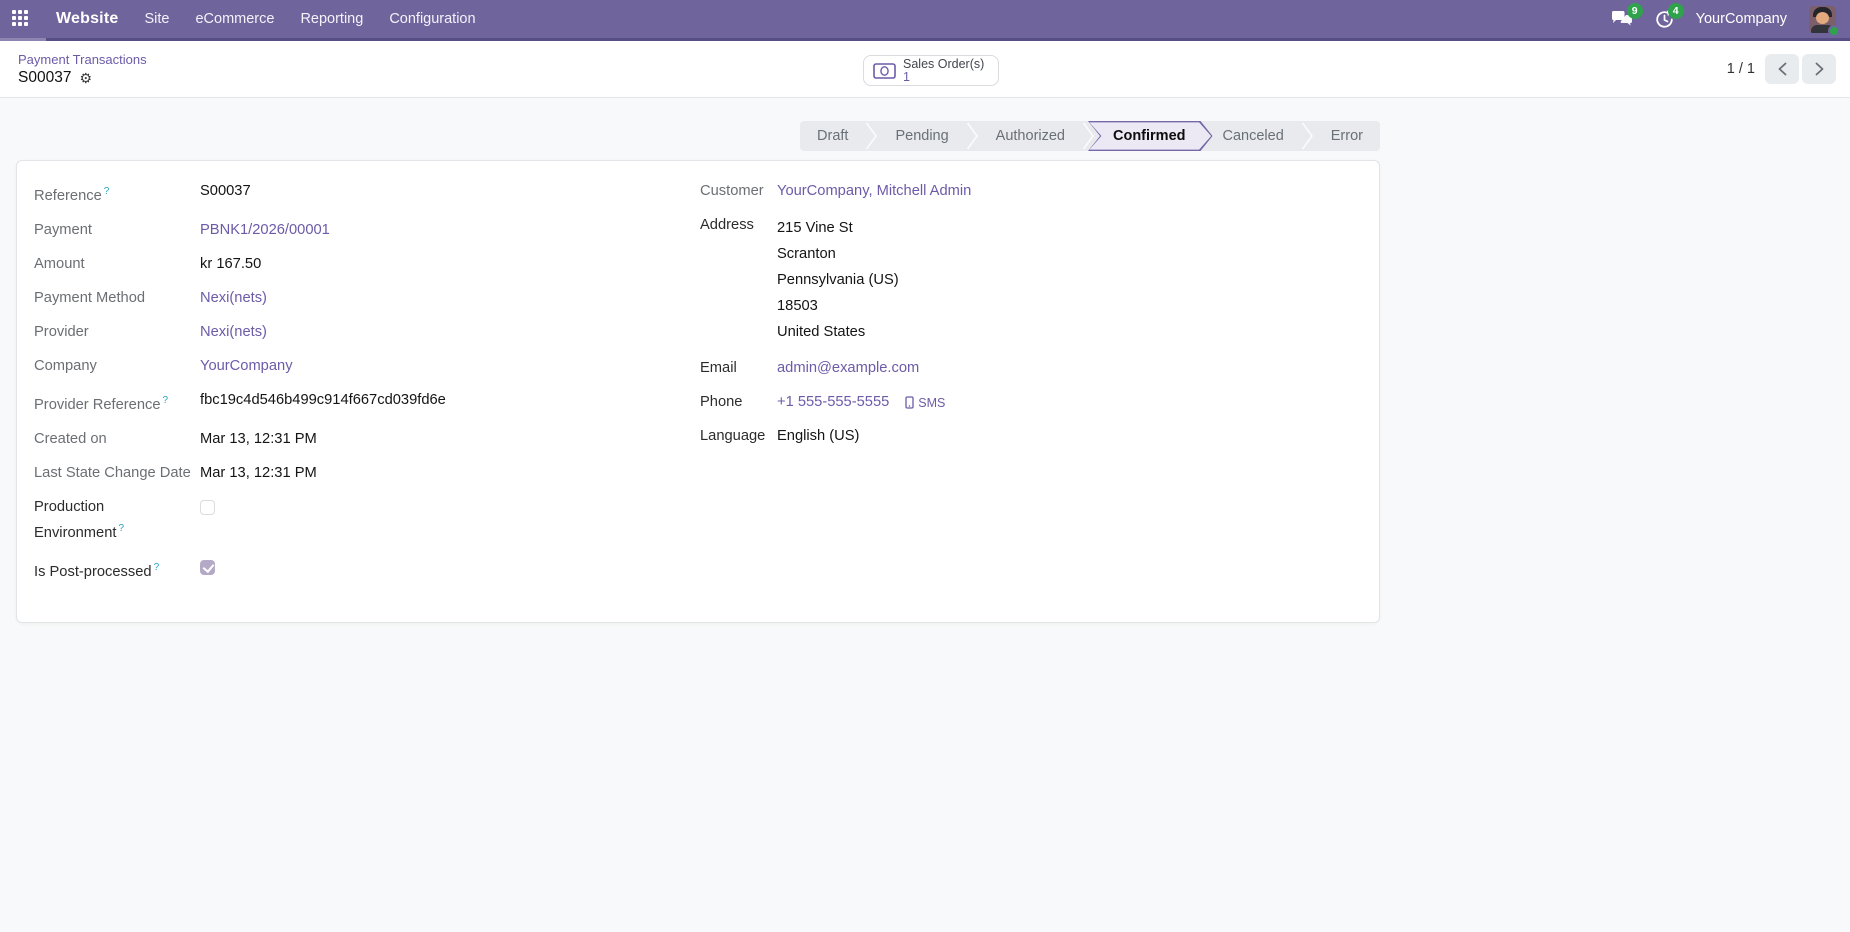  Describe the element at coordinates (85, 78) in the screenshot. I see `actions-gear-icon: ⚙` at that location.